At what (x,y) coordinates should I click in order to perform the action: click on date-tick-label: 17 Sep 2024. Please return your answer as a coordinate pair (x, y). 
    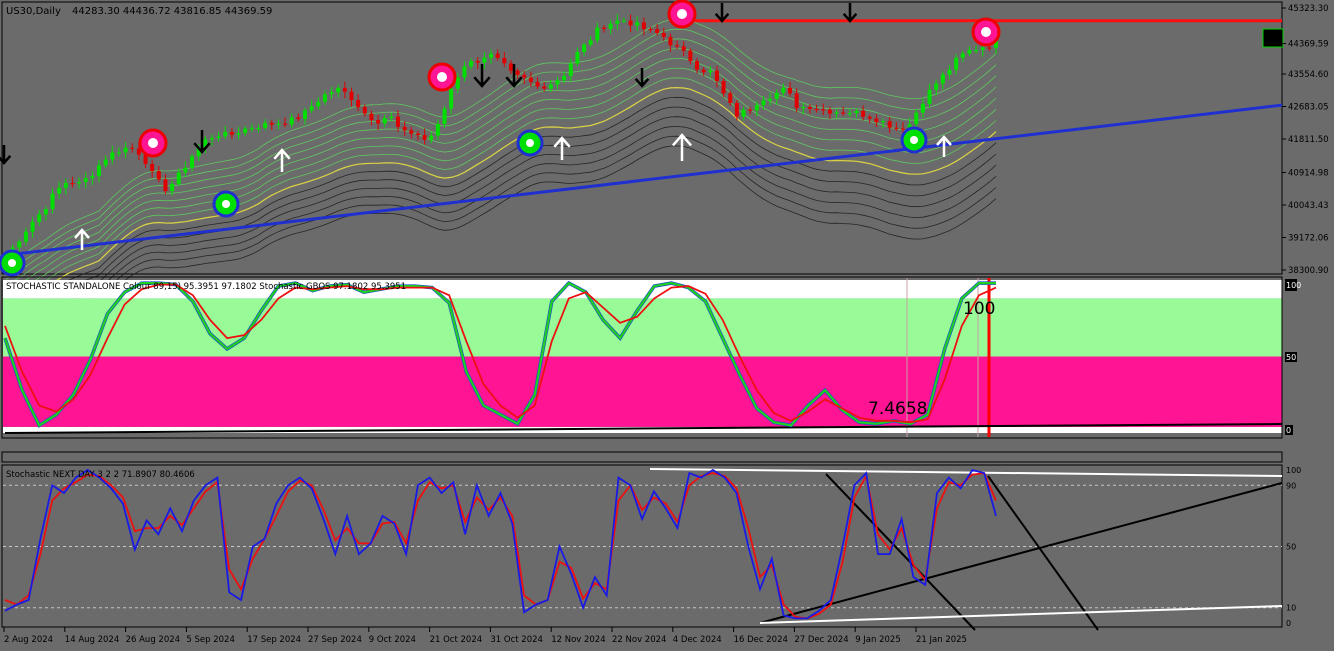
    Looking at the image, I should click on (274, 640).